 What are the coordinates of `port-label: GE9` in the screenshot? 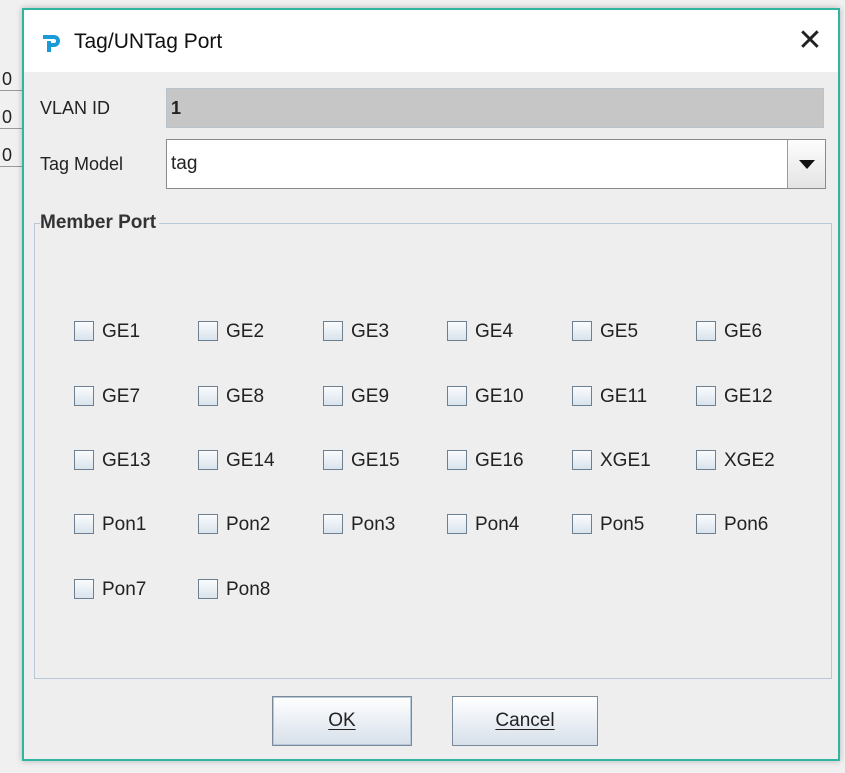 It's located at (370, 396).